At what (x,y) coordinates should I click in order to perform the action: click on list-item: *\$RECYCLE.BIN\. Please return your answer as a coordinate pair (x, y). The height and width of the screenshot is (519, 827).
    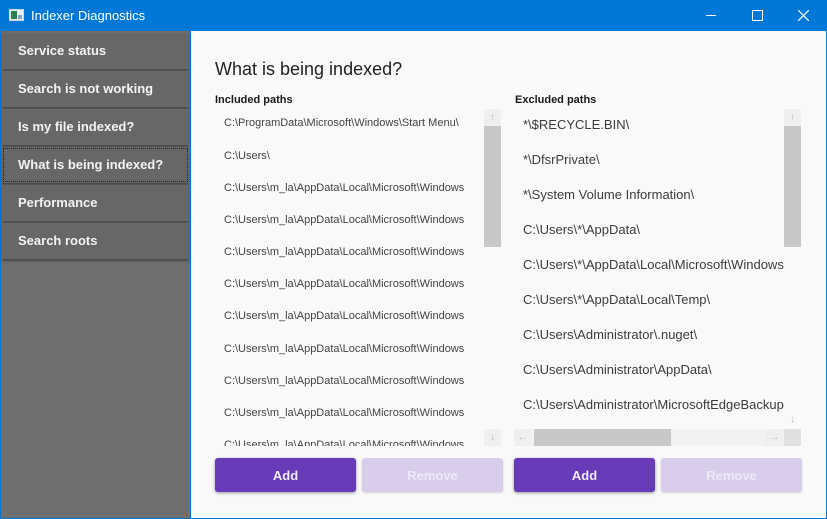
    Looking at the image, I should click on (653, 124).